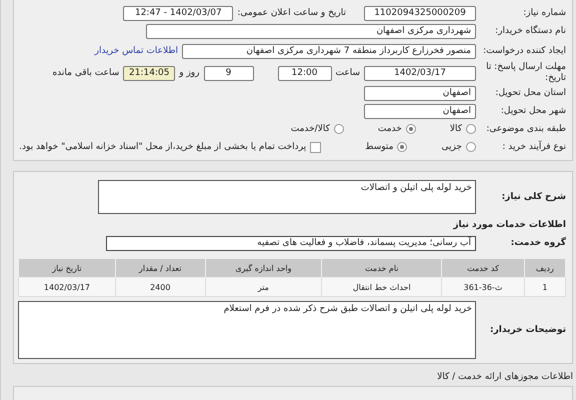 The image size is (576, 400). I want to click on radio-option: خدمت, so click(397, 129).